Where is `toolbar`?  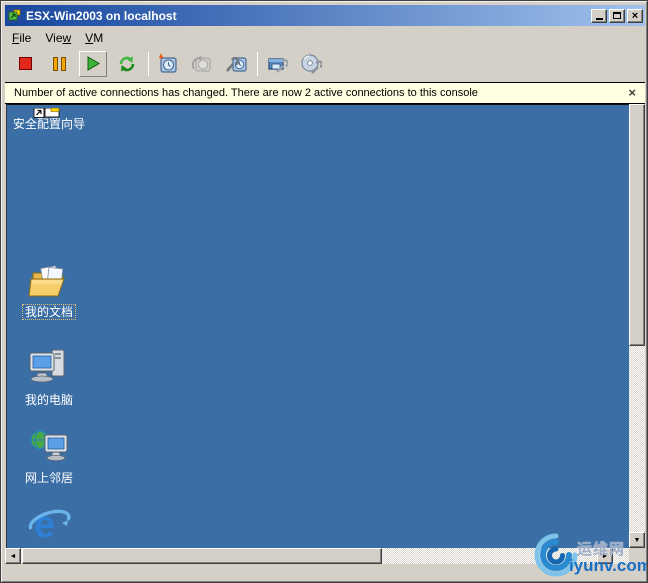 toolbar is located at coordinates (325, 63).